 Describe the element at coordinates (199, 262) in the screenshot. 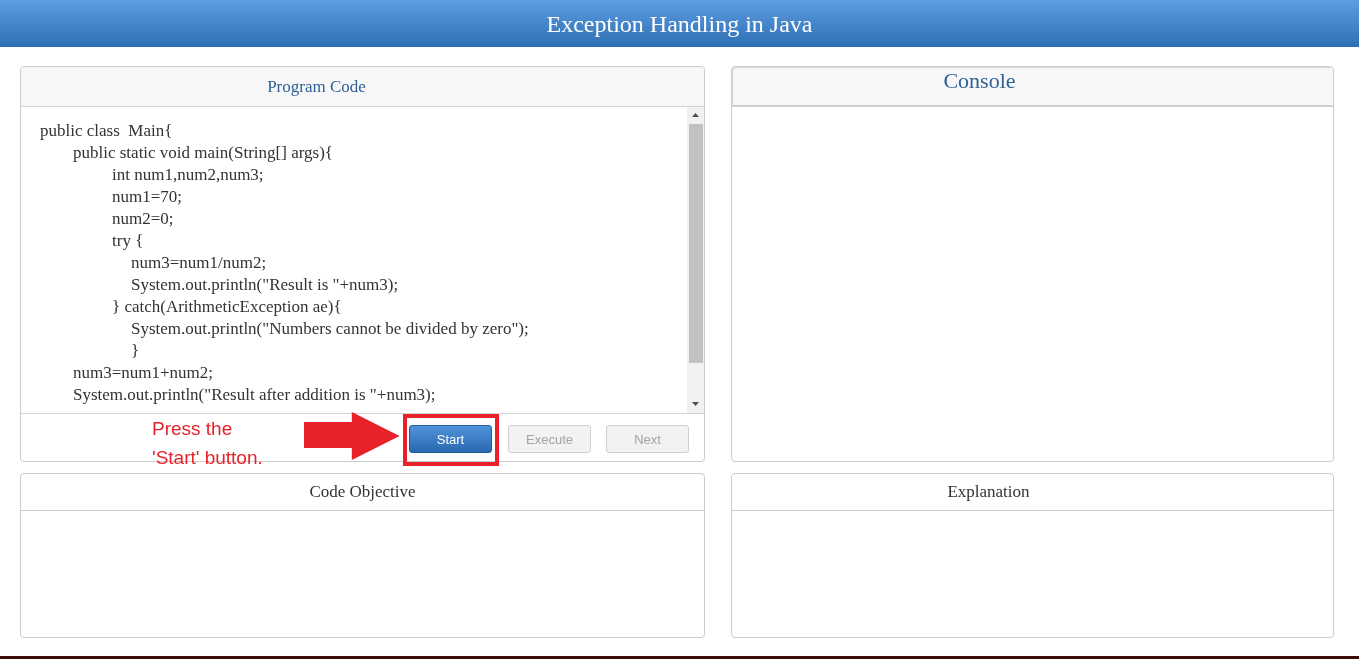

I see `code-line: num3=num1/num2;` at that location.